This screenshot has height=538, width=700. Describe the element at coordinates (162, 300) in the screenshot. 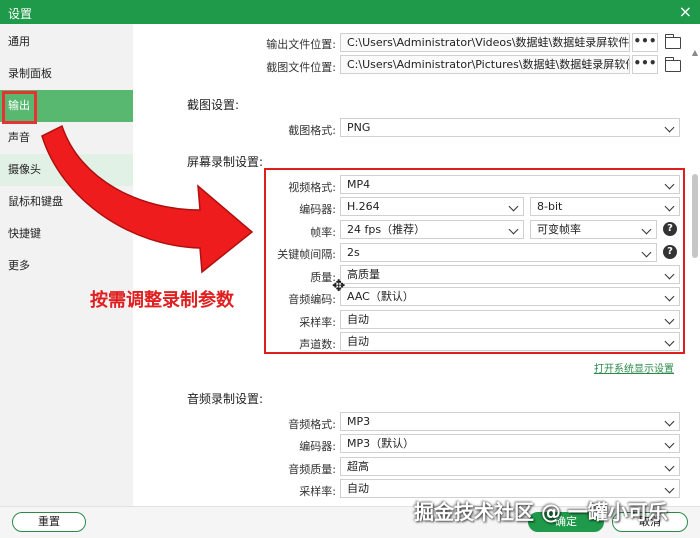

I see `annotation-text: 按需调整录制参数` at that location.